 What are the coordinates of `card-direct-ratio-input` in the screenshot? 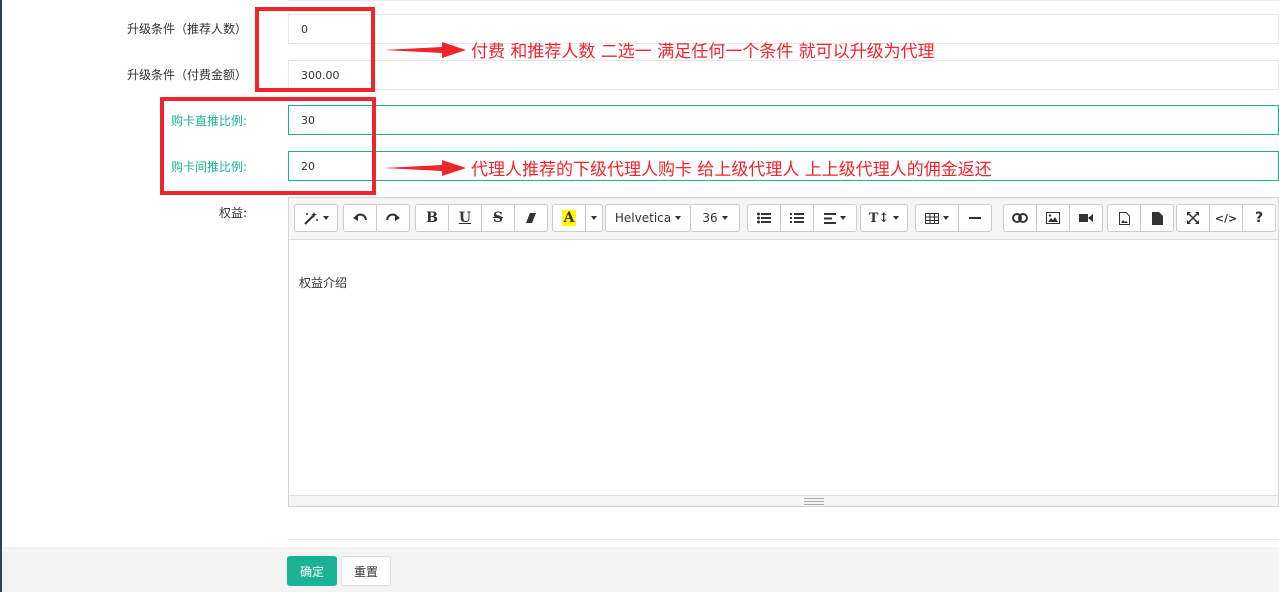 It's located at (783, 120).